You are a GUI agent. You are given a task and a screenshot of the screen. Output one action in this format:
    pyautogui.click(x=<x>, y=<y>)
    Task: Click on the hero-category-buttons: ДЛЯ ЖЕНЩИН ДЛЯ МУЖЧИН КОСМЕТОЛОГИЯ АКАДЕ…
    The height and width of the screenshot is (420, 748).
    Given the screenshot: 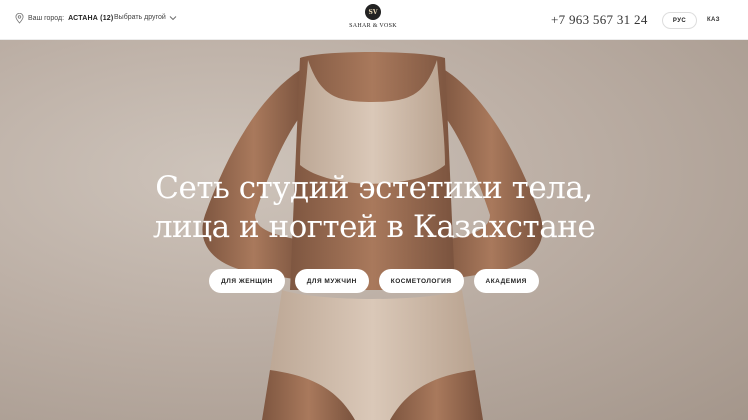 What is the action you would take?
    pyautogui.click(x=374, y=281)
    